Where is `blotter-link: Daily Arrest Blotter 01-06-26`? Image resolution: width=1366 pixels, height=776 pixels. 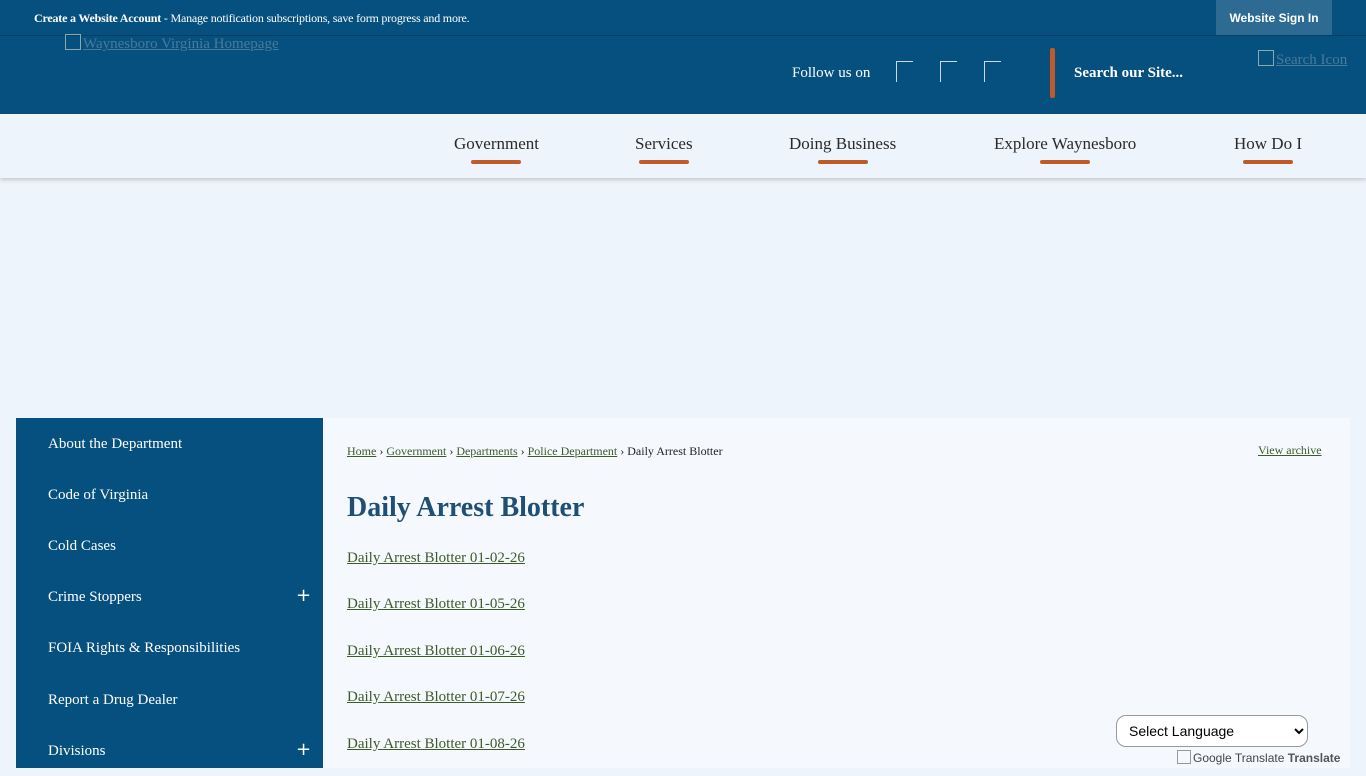
blotter-link: Daily Arrest Blotter 01-06-26 is located at coordinates (436, 651).